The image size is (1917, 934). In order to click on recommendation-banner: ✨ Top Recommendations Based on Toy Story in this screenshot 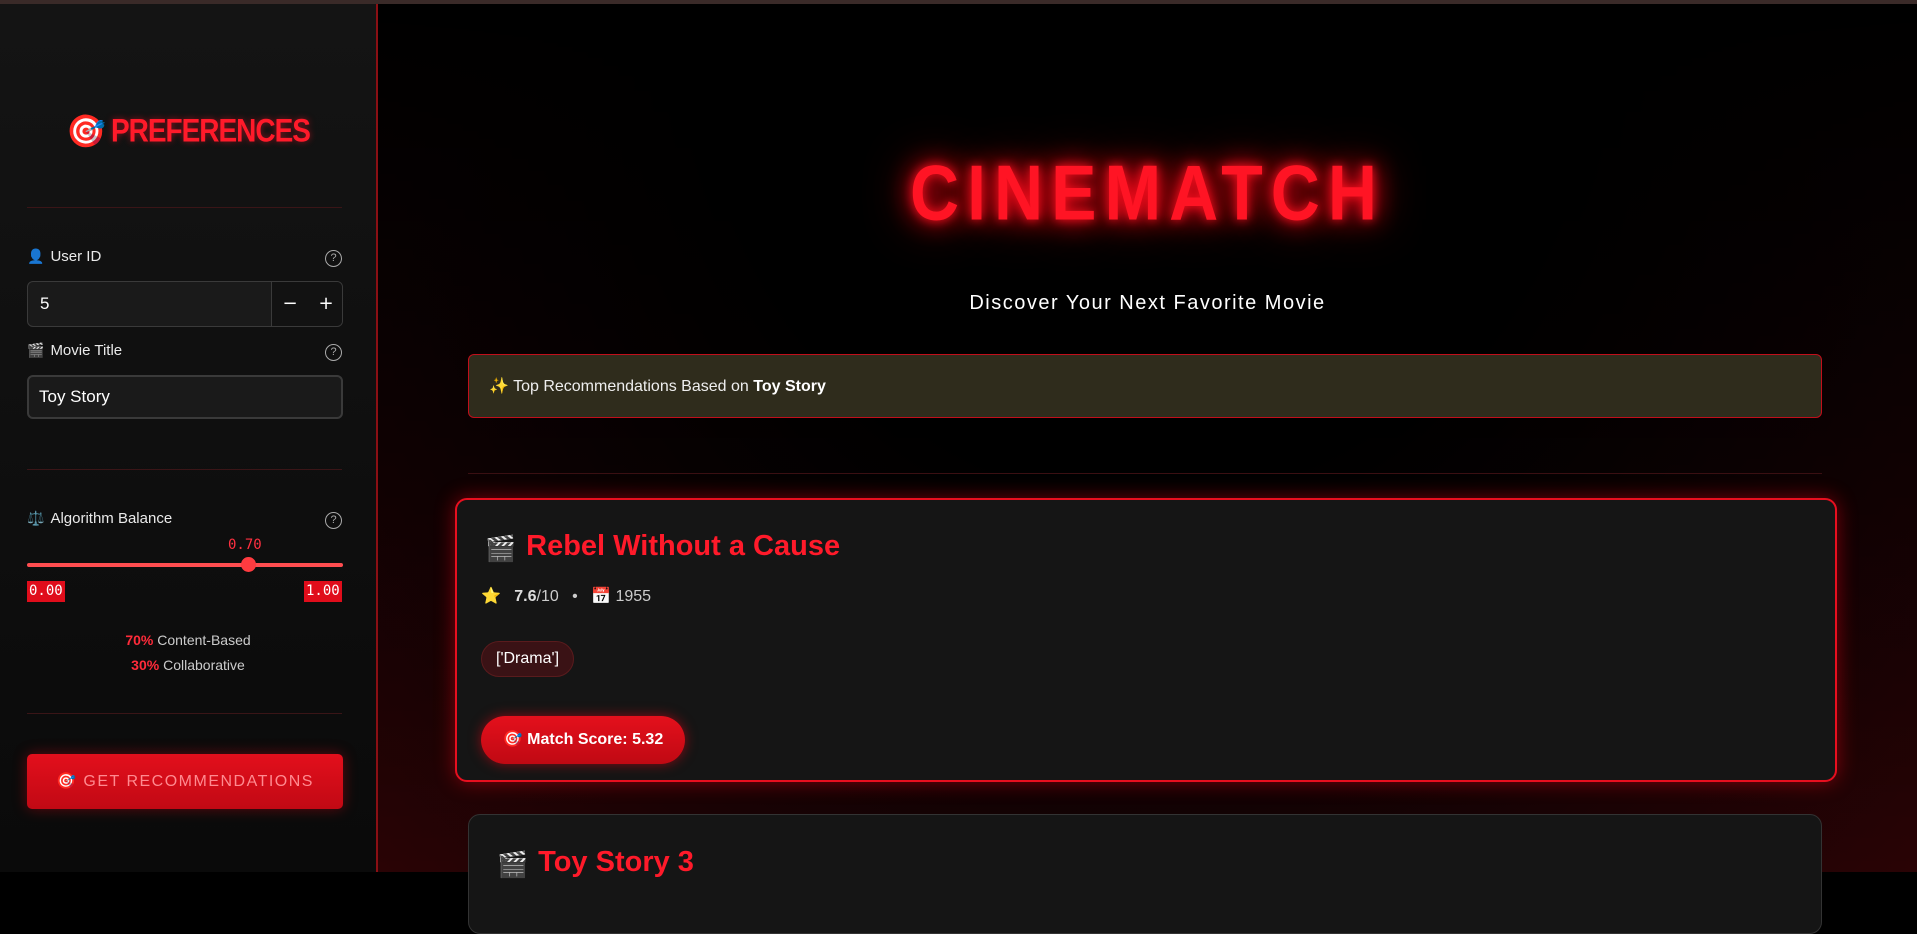, I will do `click(1145, 386)`.